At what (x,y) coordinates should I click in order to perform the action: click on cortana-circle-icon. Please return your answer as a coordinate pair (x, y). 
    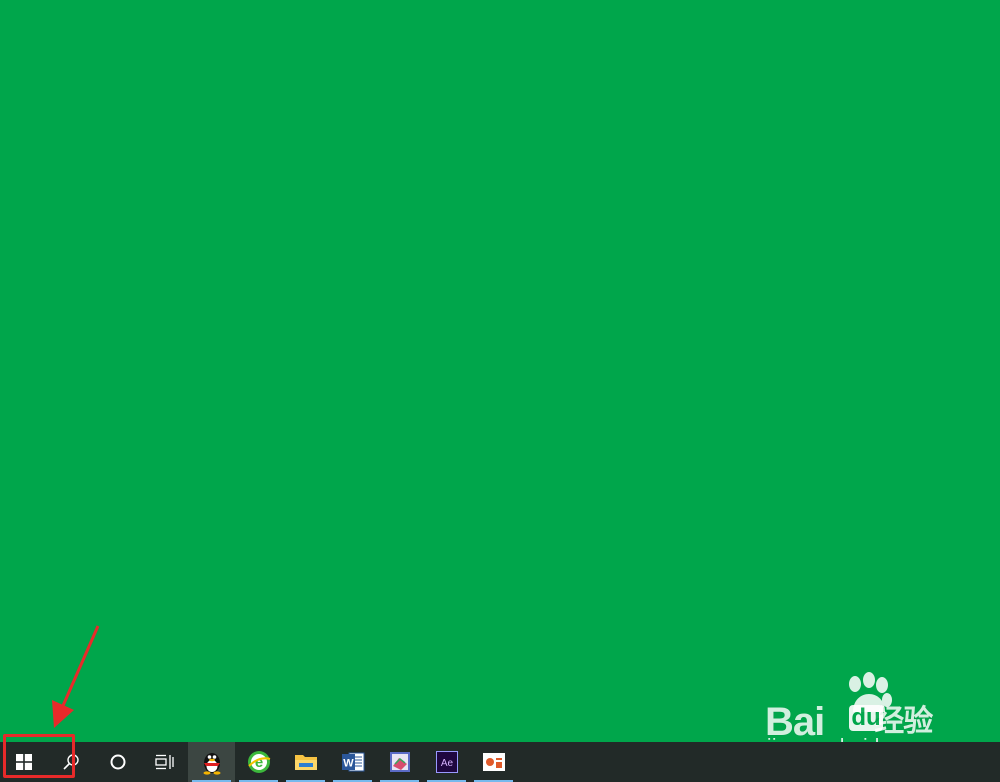
    Looking at the image, I should click on (117, 762).